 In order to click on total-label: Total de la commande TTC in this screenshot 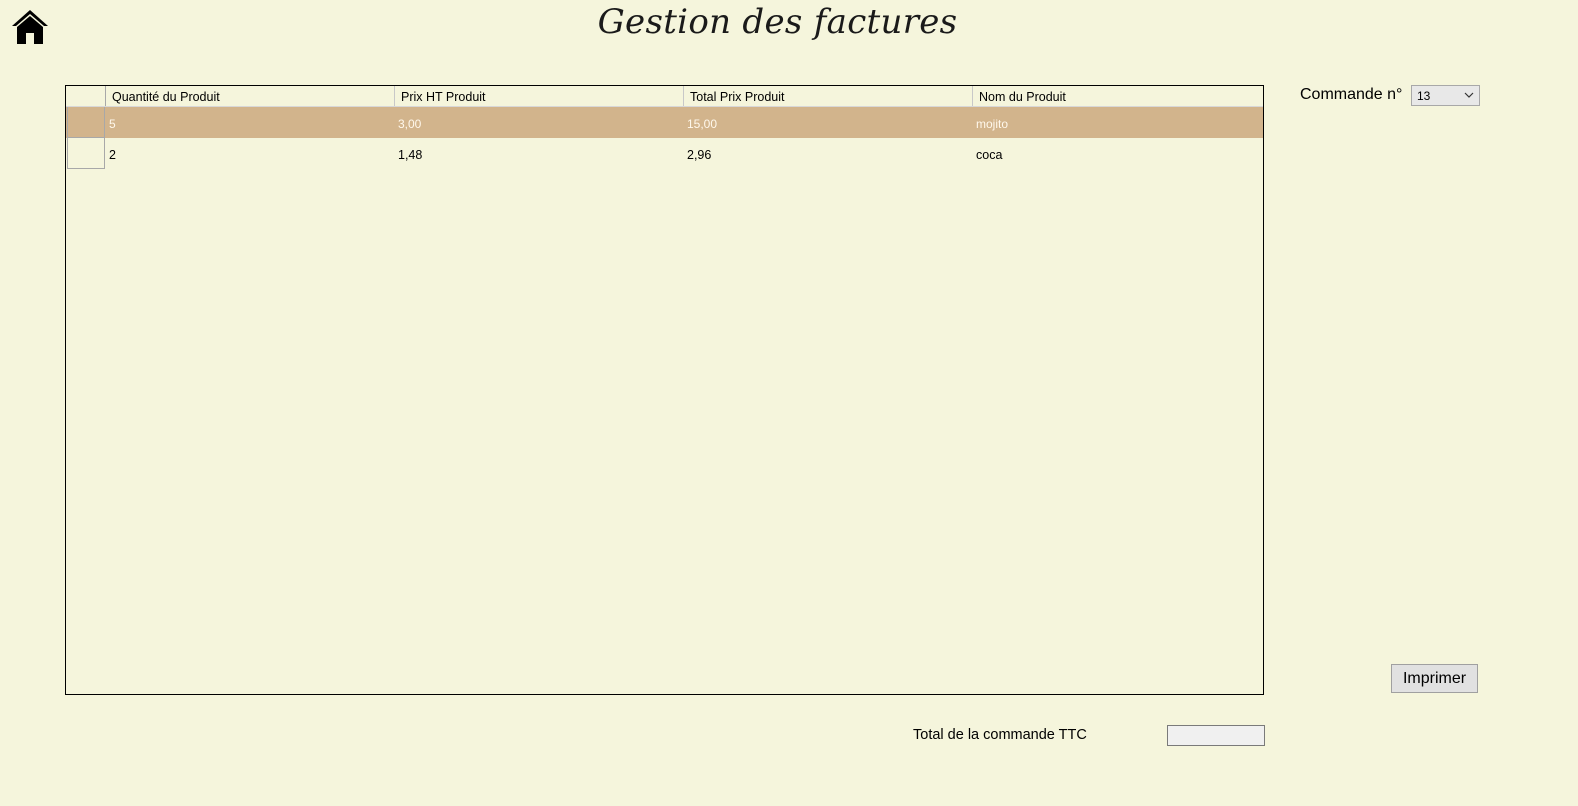, I will do `click(1000, 735)`.